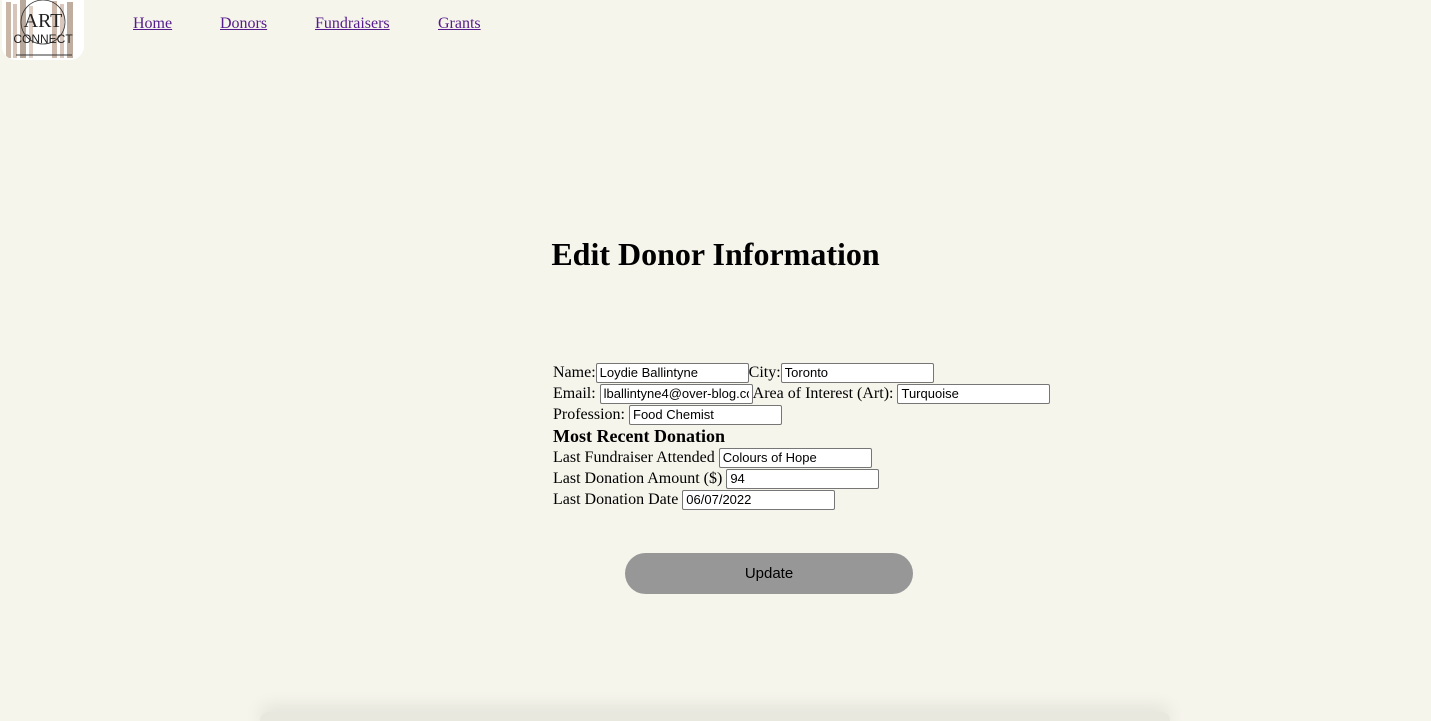 The height and width of the screenshot is (721, 1431). What do you see at coordinates (705, 414) in the screenshot?
I see `profession-field` at bounding box center [705, 414].